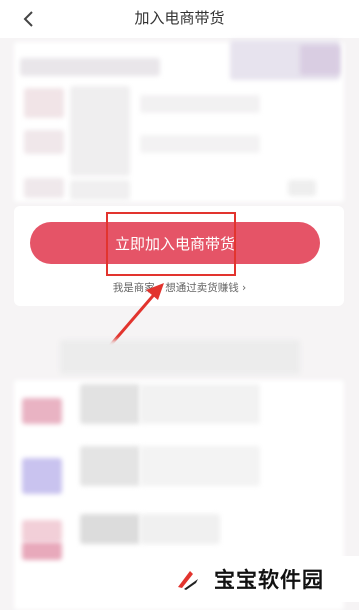 This screenshot has height=610, width=359. I want to click on watermark: 宝宝软件园, so click(259, 579).